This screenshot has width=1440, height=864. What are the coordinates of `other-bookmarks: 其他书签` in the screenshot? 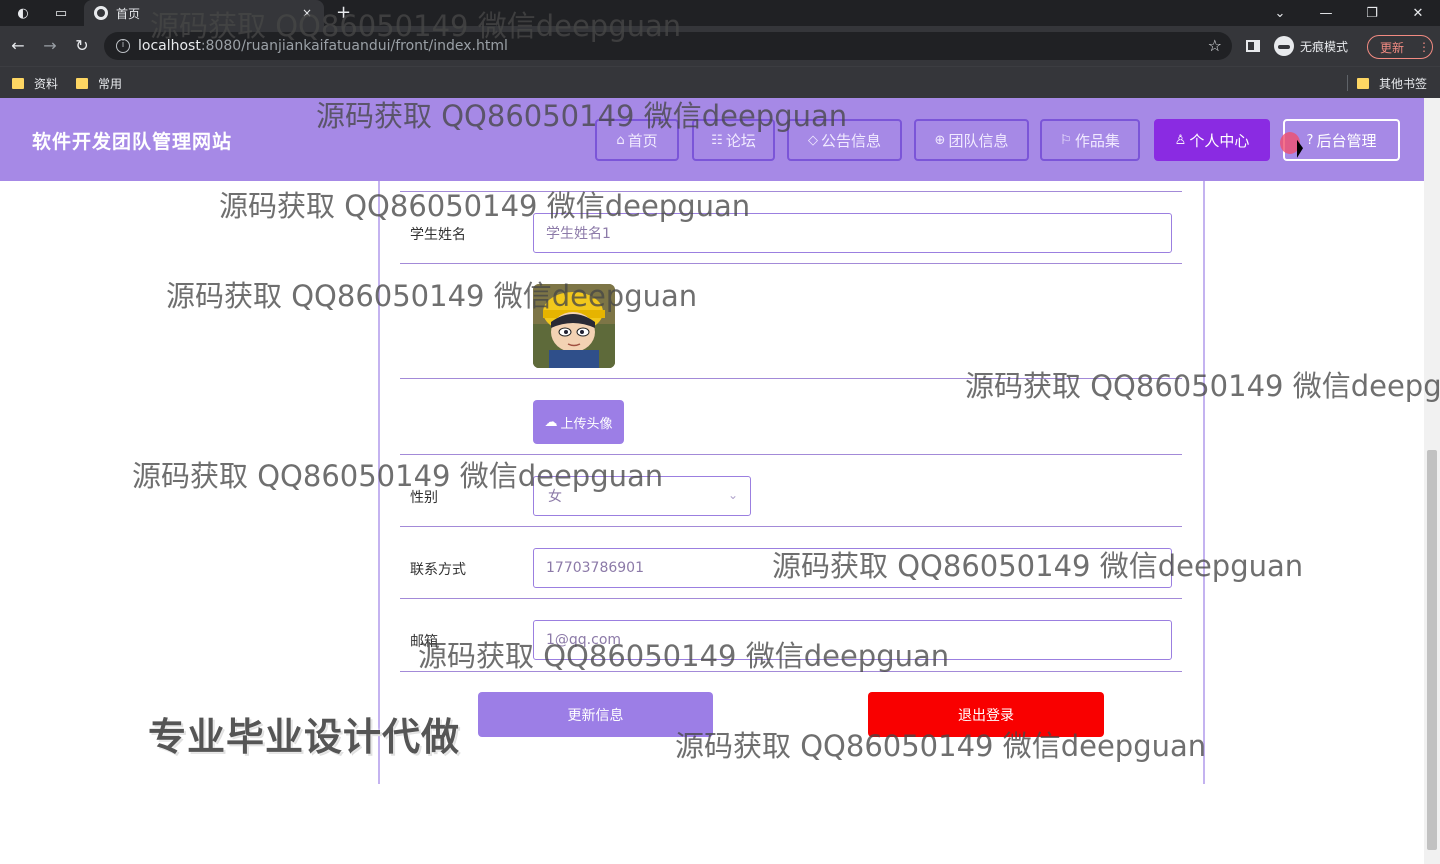 It's located at (1392, 83).